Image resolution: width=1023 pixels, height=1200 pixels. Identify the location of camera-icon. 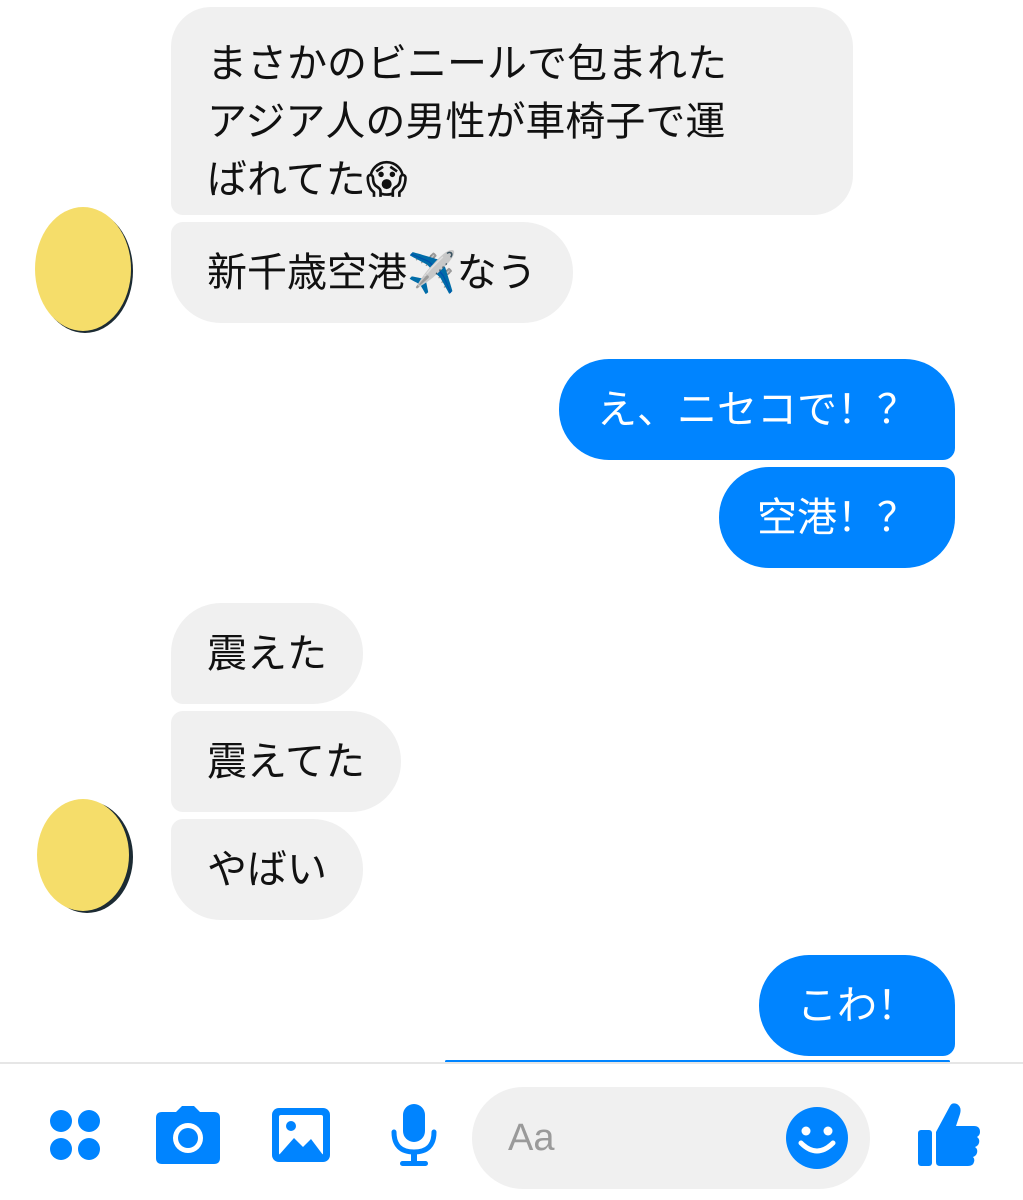
(188, 1135).